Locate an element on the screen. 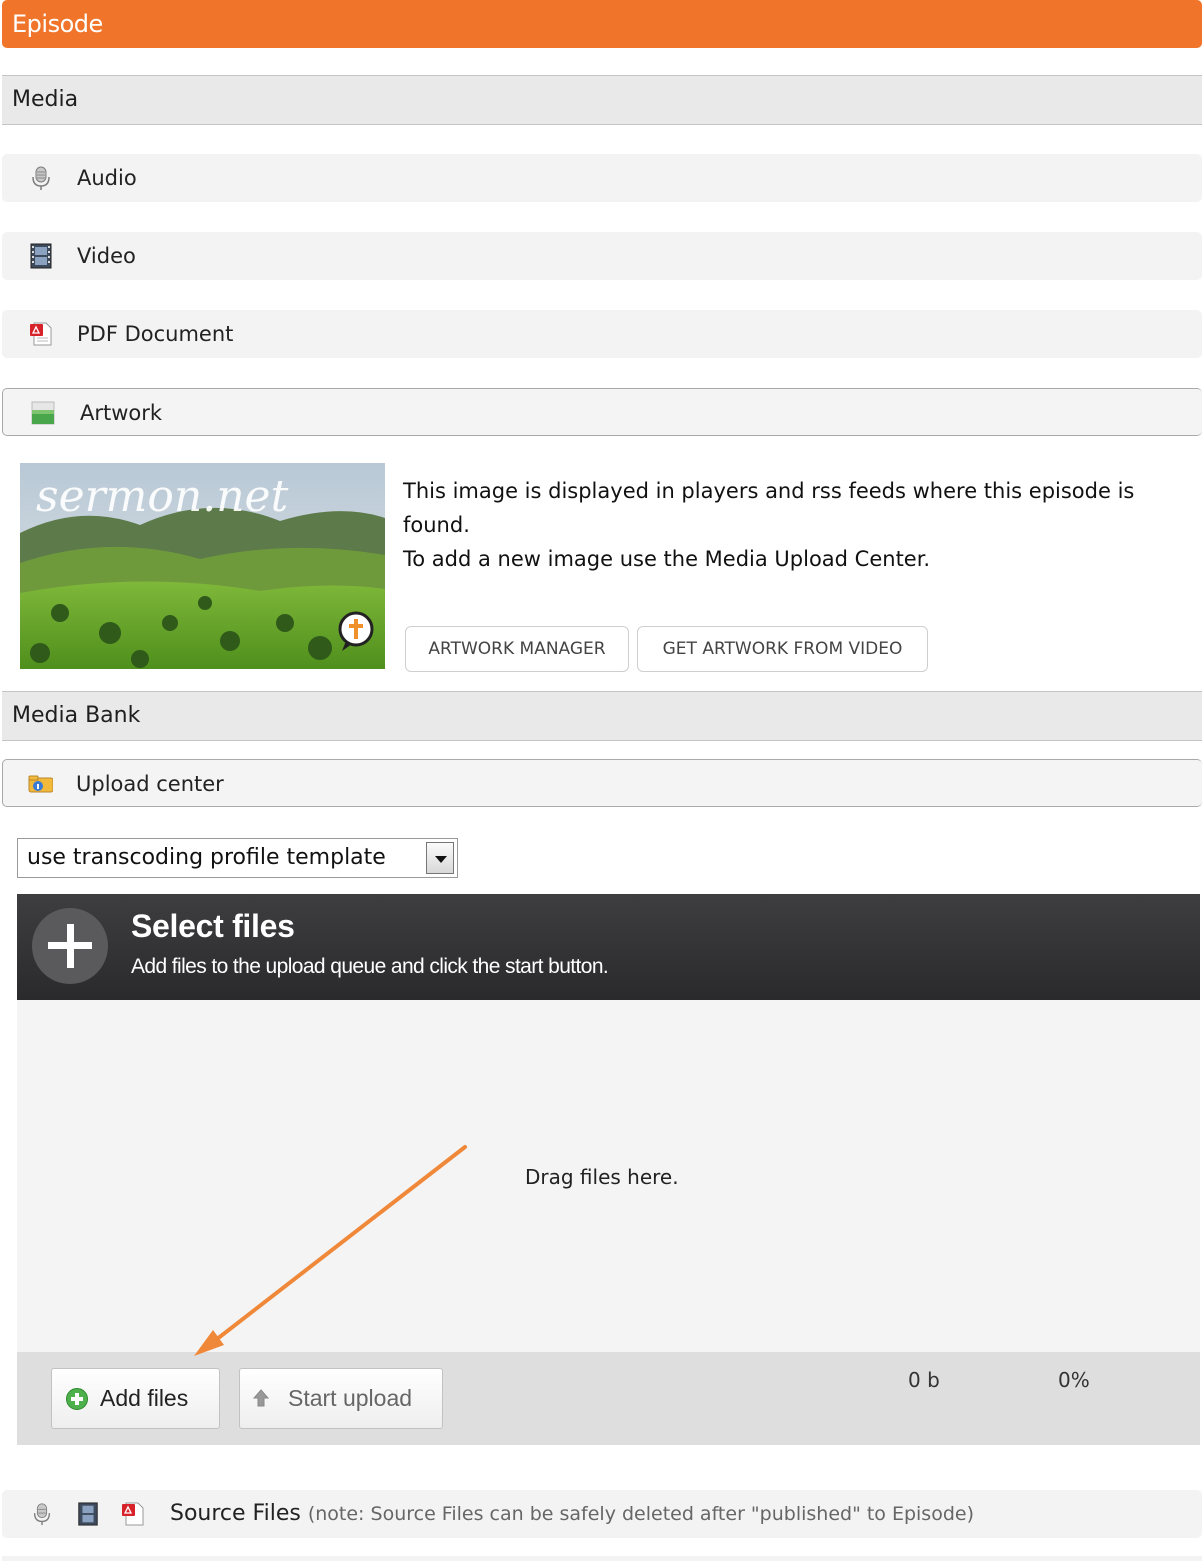 Image resolution: width=1202 pixels, height=1561 pixels. pdf-icon is located at coordinates (133, 1514).